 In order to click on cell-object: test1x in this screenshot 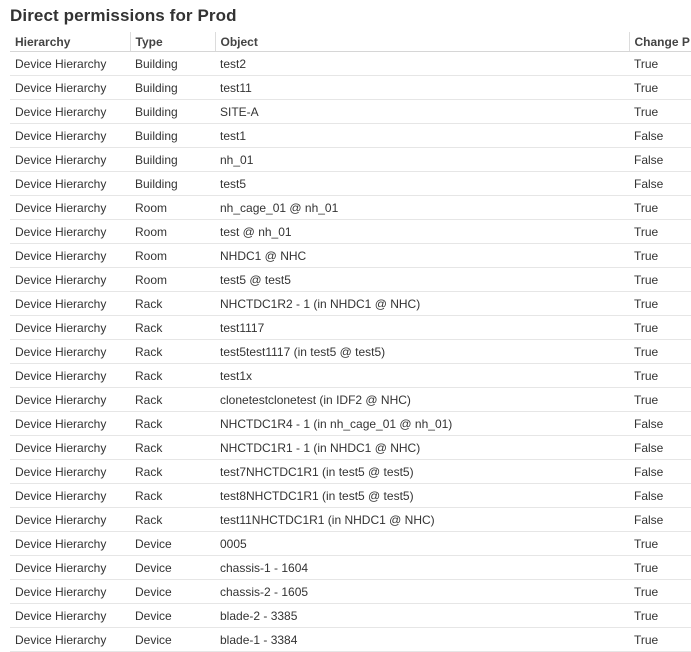, I will do `click(422, 375)`.